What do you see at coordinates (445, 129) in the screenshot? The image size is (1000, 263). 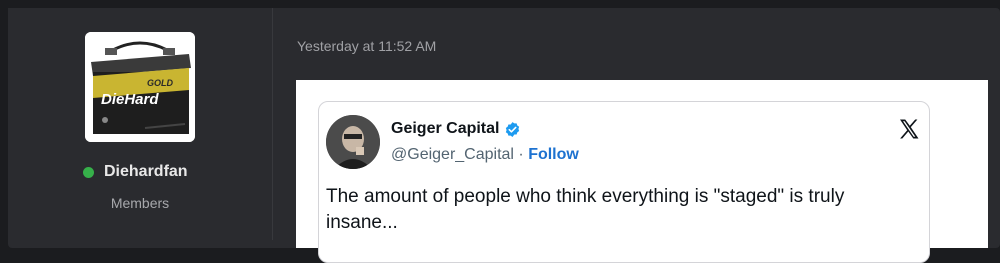 I see `tweet-display-name: Geiger Capital` at bounding box center [445, 129].